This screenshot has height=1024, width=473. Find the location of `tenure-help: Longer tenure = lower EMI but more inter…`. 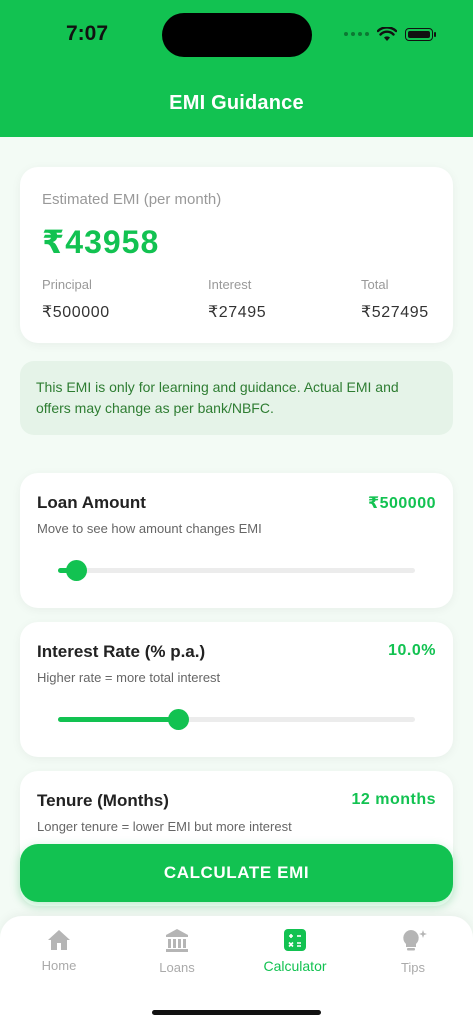

tenure-help: Longer tenure = lower EMI but more inter… is located at coordinates (164, 826).